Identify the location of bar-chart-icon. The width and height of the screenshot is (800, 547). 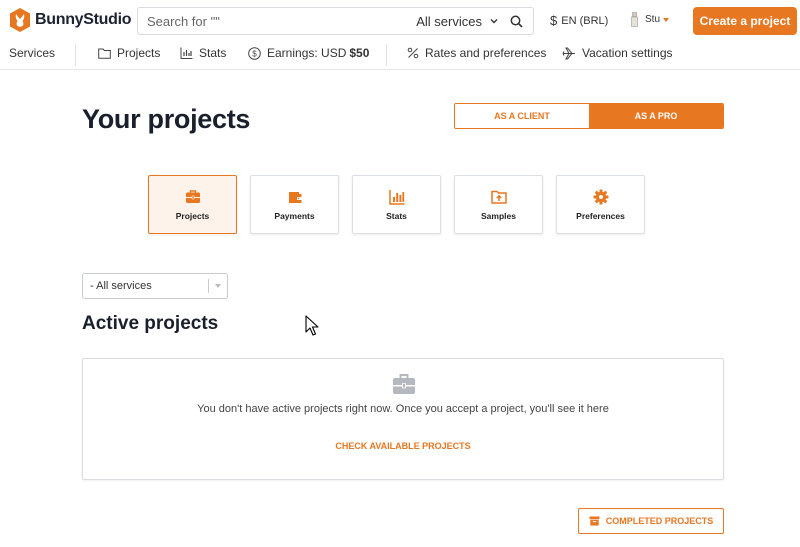
(396, 197).